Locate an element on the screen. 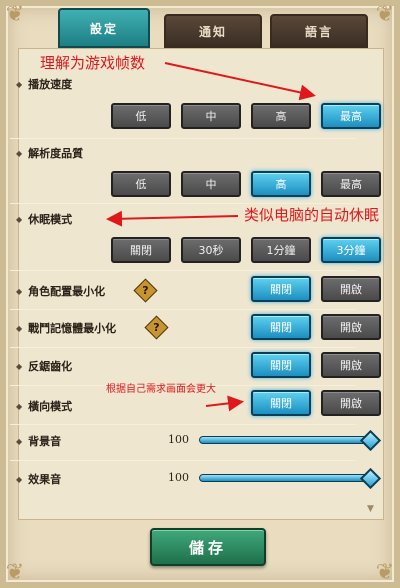  battle-memory-text: 戰鬥記憶體最小化 is located at coordinates (72, 328).